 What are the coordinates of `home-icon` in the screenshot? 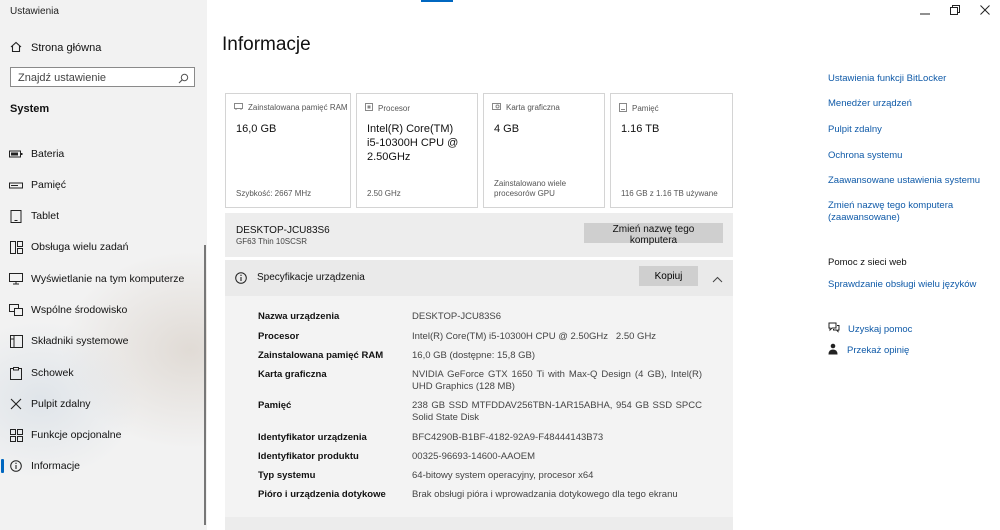 It's located at (16, 48).